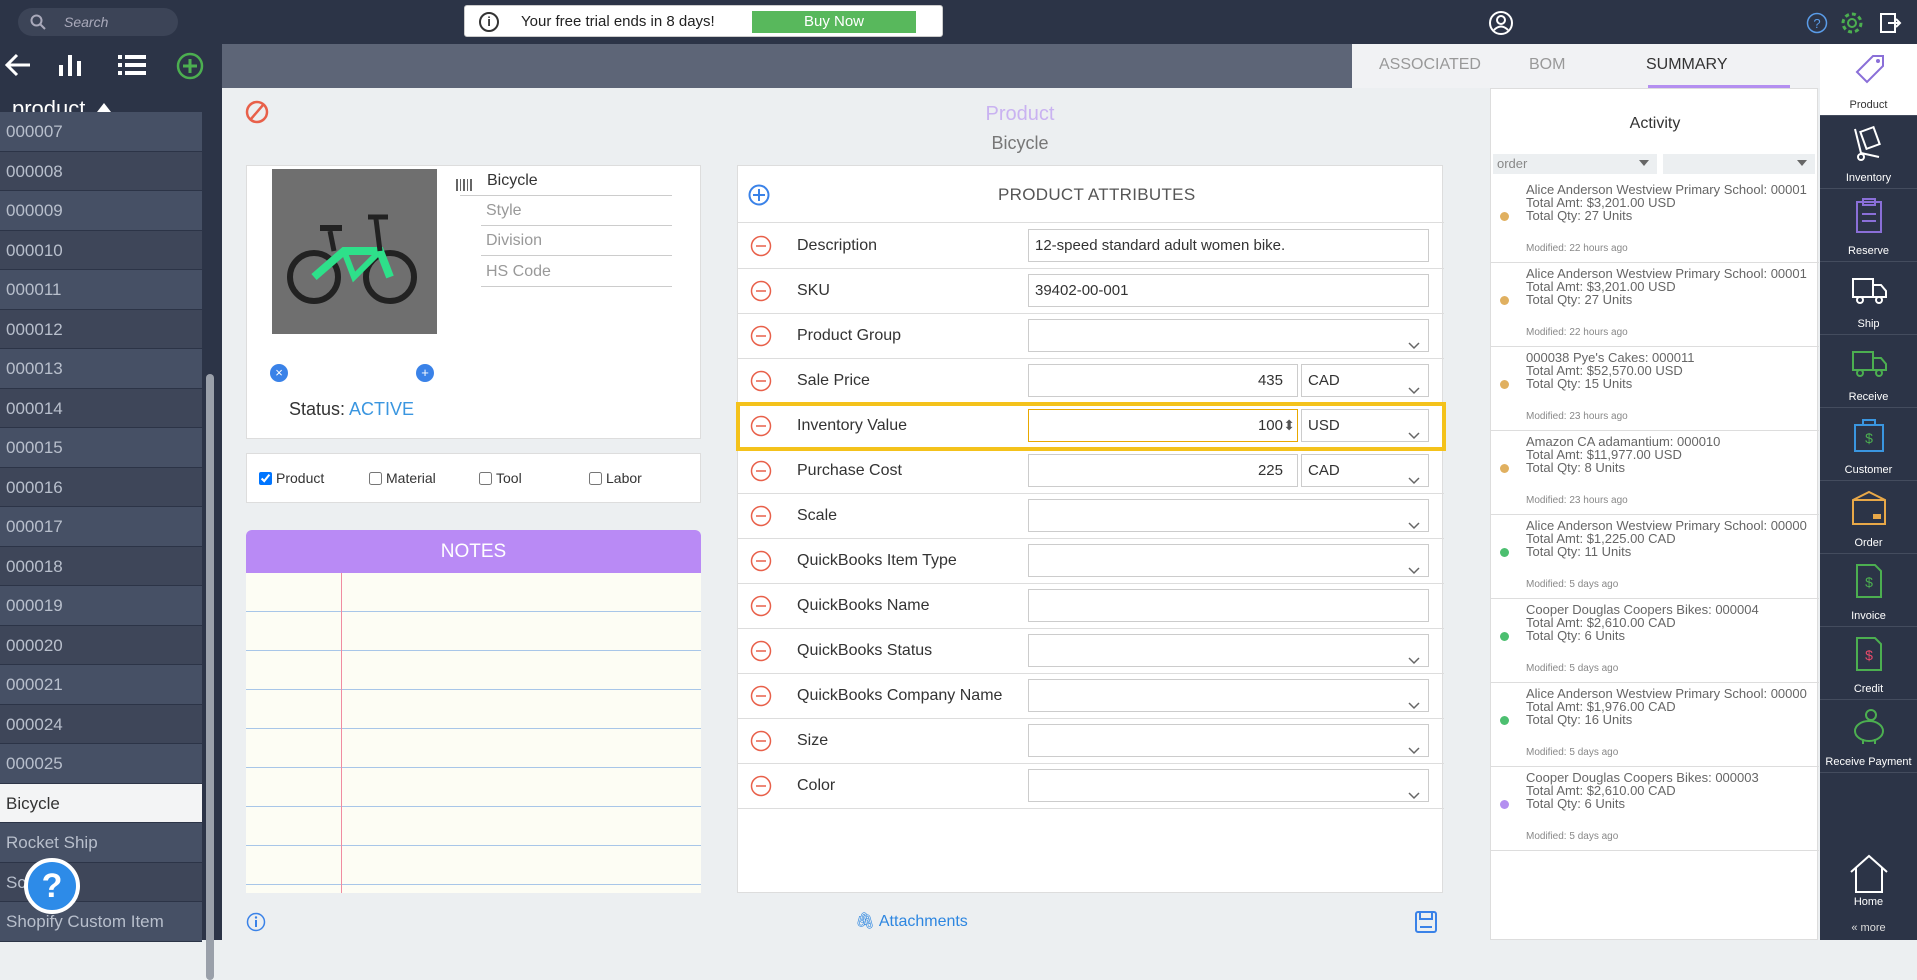 The image size is (1917, 980). I want to click on type-checkbox-material: Material, so click(402, 478).